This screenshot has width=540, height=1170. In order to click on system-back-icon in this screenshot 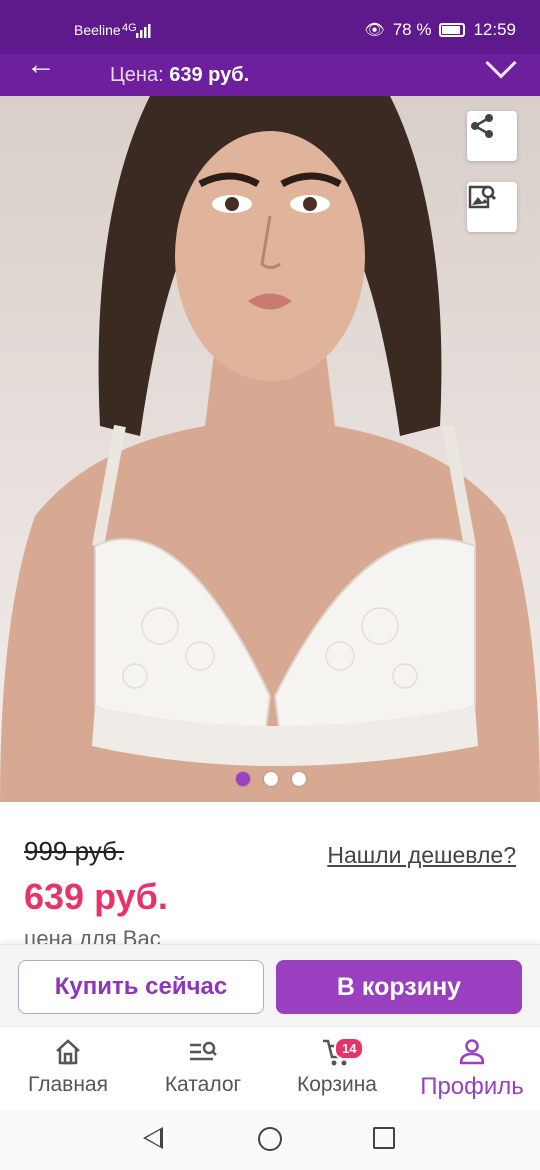, I will do `click(153, 1138)`.